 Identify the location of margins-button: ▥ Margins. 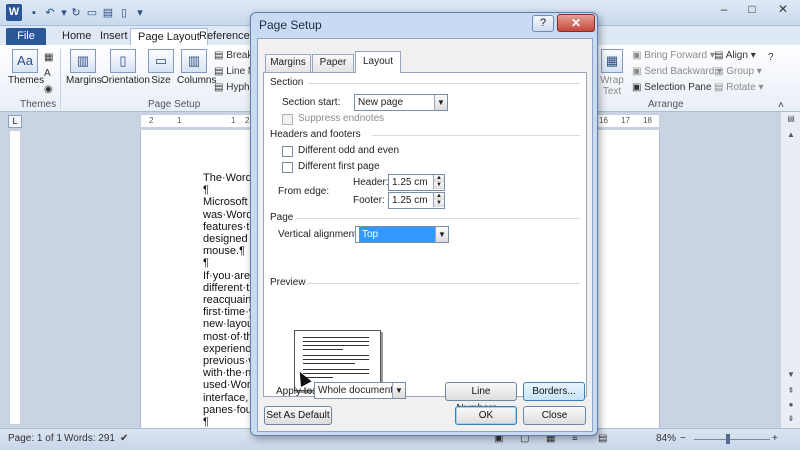
(84, 67).